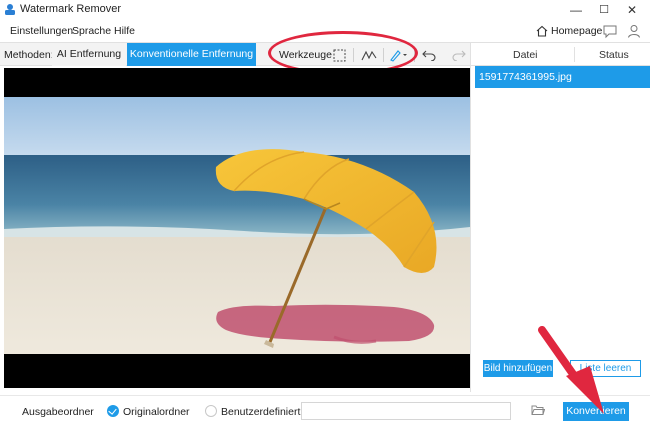 The image size is (650, 430). Describe the element at coordinates (91, 31) in the screenshot. I see `menu-sprache: Sprache` at that location.